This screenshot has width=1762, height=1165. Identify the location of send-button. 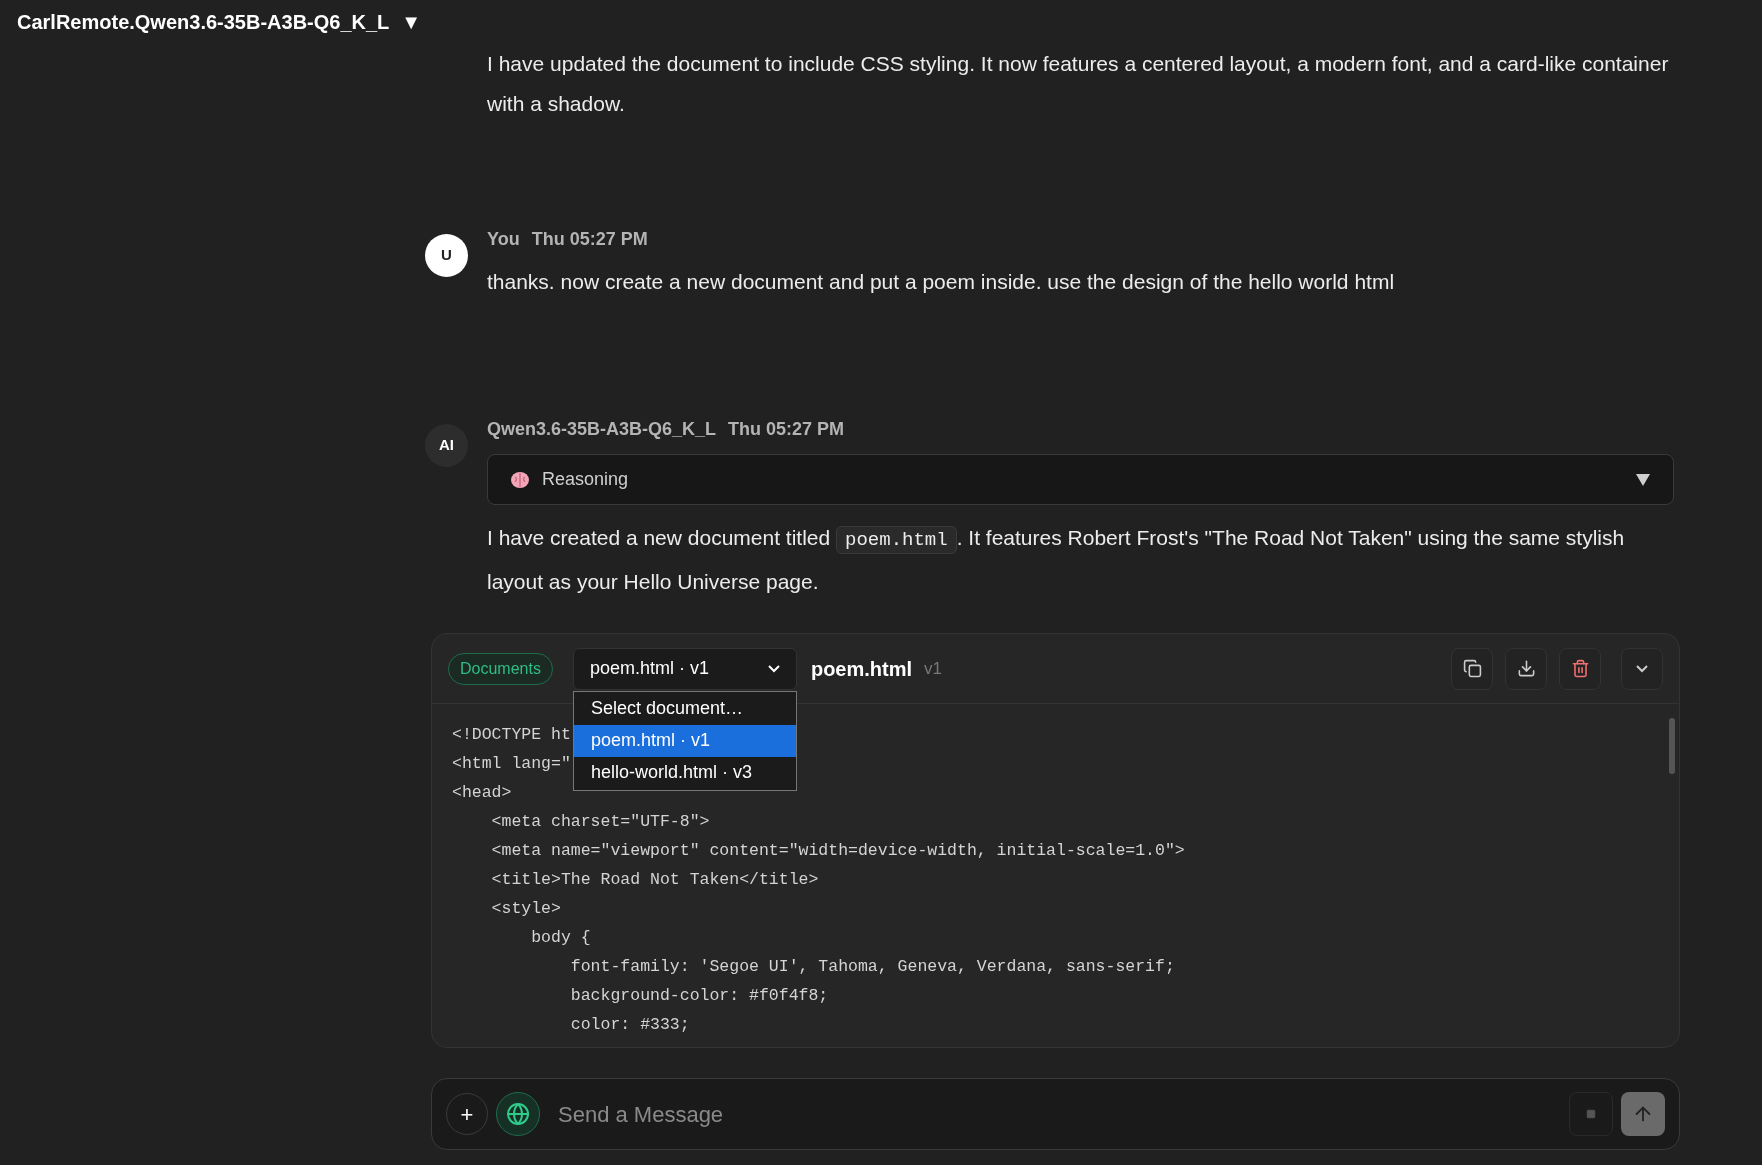
(1643, 1114).